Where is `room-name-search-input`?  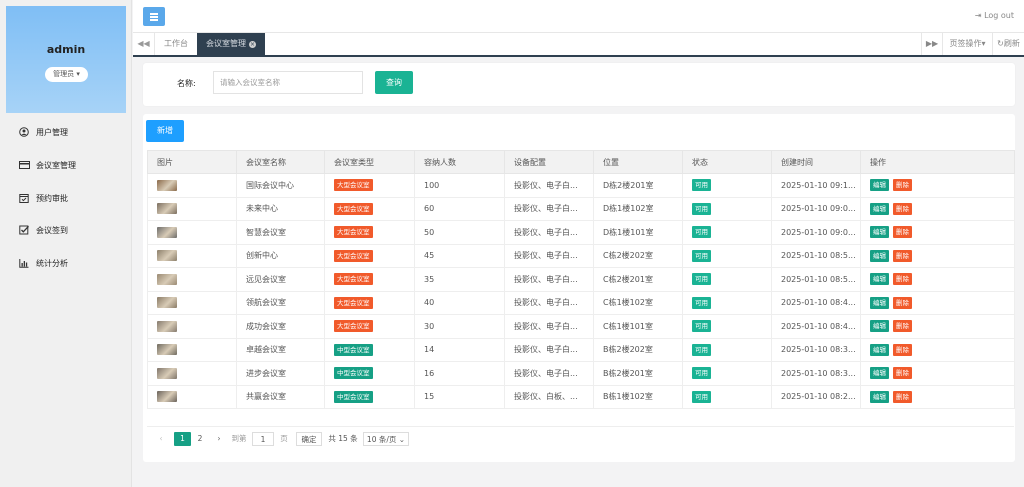 room-name-search-input is located at coordinates (288, 82).